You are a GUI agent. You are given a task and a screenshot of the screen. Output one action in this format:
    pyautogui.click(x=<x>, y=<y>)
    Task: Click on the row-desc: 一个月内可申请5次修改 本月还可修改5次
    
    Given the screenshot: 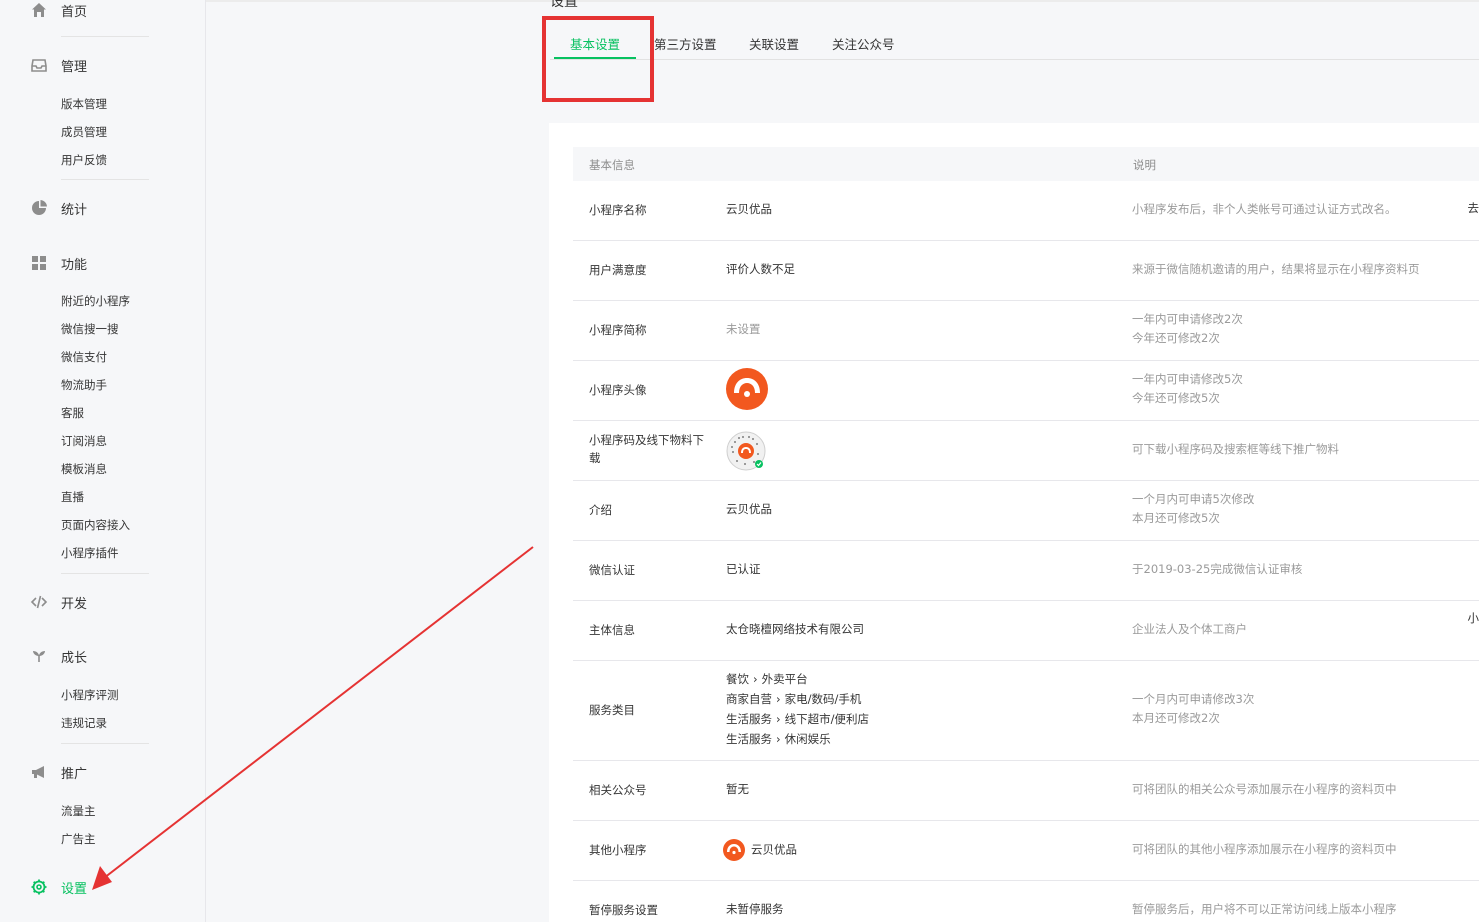 What is the action you would take?
    pyautogui.click(x=1193, y=509)
    